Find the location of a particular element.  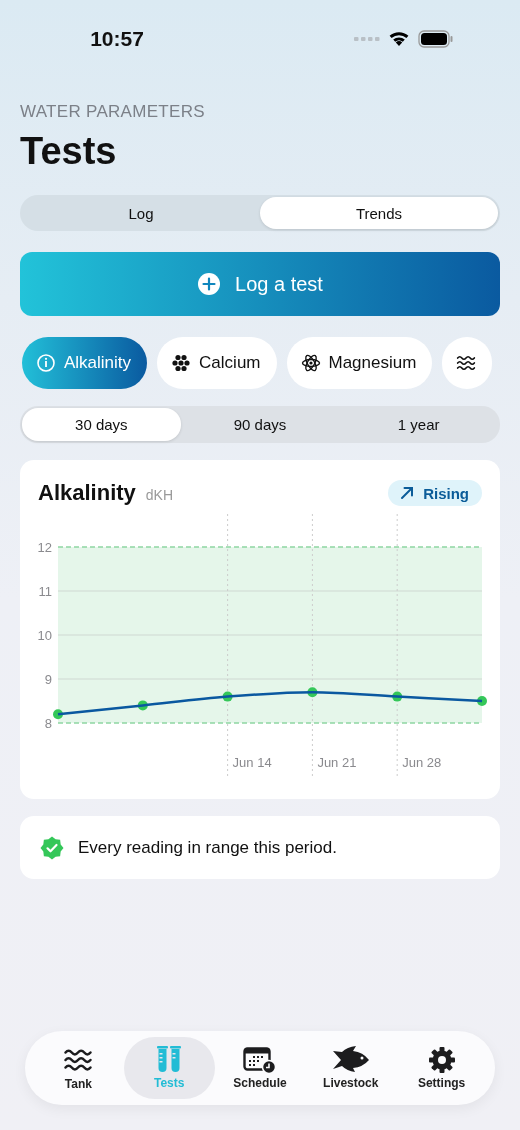

tab-bar-item: Livestock is located at coordinates (351, 1068).